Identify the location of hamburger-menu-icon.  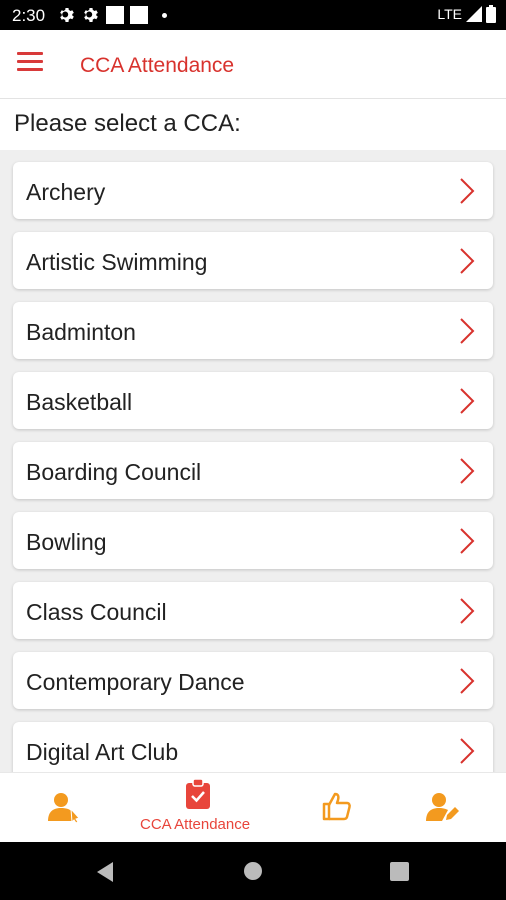
(30, 63).